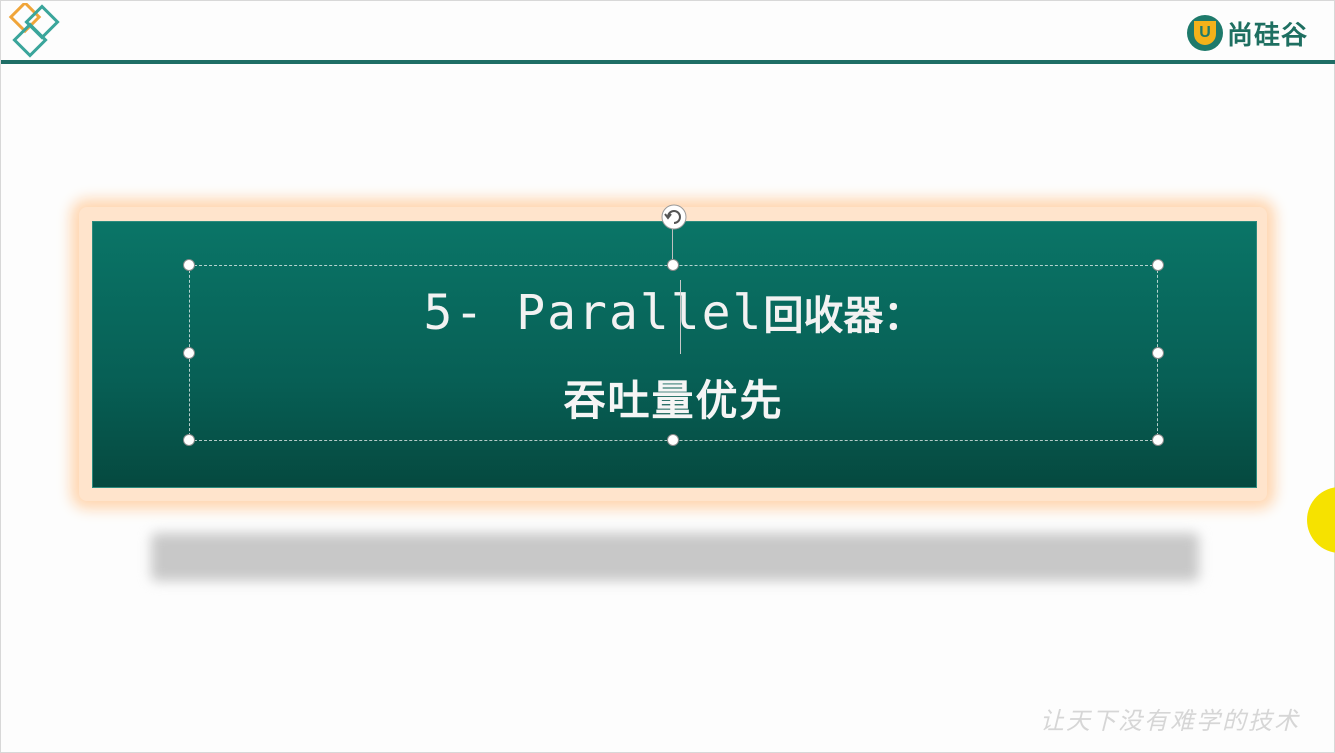 The height and width of the screenshot is (753, 1335). What do you see at coordinates (672, 244) in the screenshot?
I see `rotate-connector` at bounding box center [672, 244].